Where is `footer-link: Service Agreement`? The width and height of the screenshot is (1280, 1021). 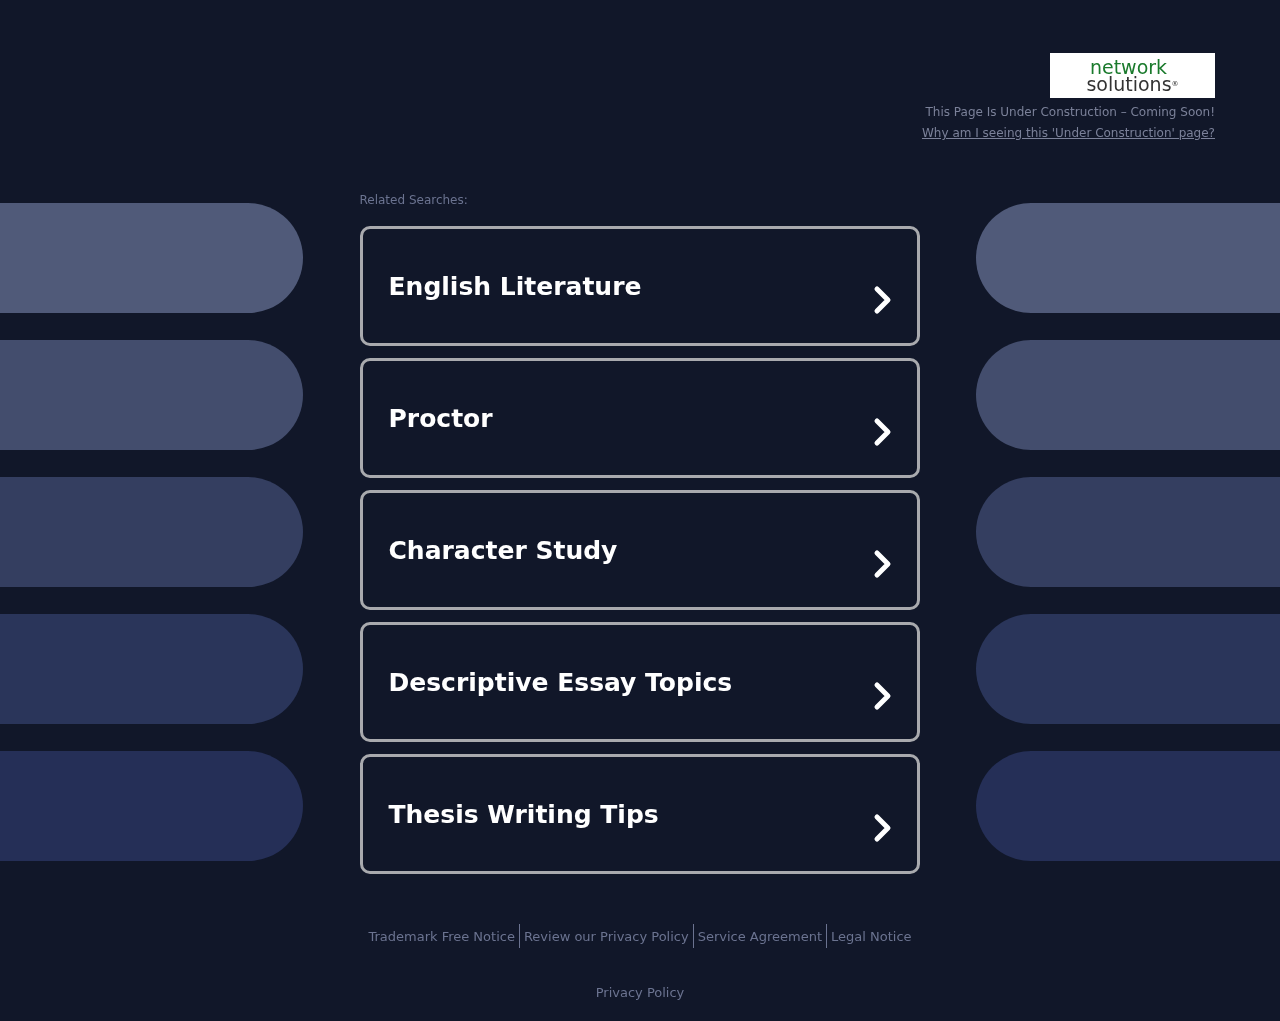
footer-link: Service Agreement is located at coordinates (760, 936).